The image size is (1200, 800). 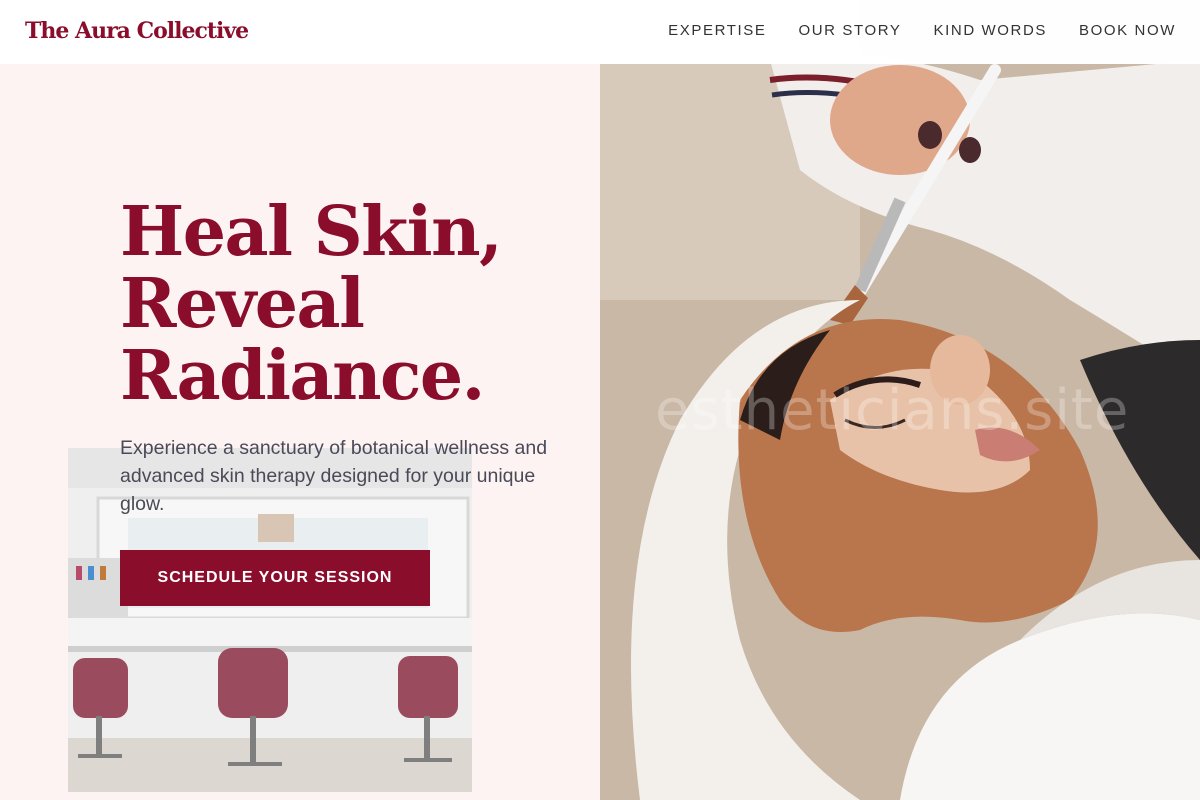 What do you see at coordinates (717, 30) in the screenshot?
I see `nav-expertise: EXPERTISE` at bounding box center [717, 30].